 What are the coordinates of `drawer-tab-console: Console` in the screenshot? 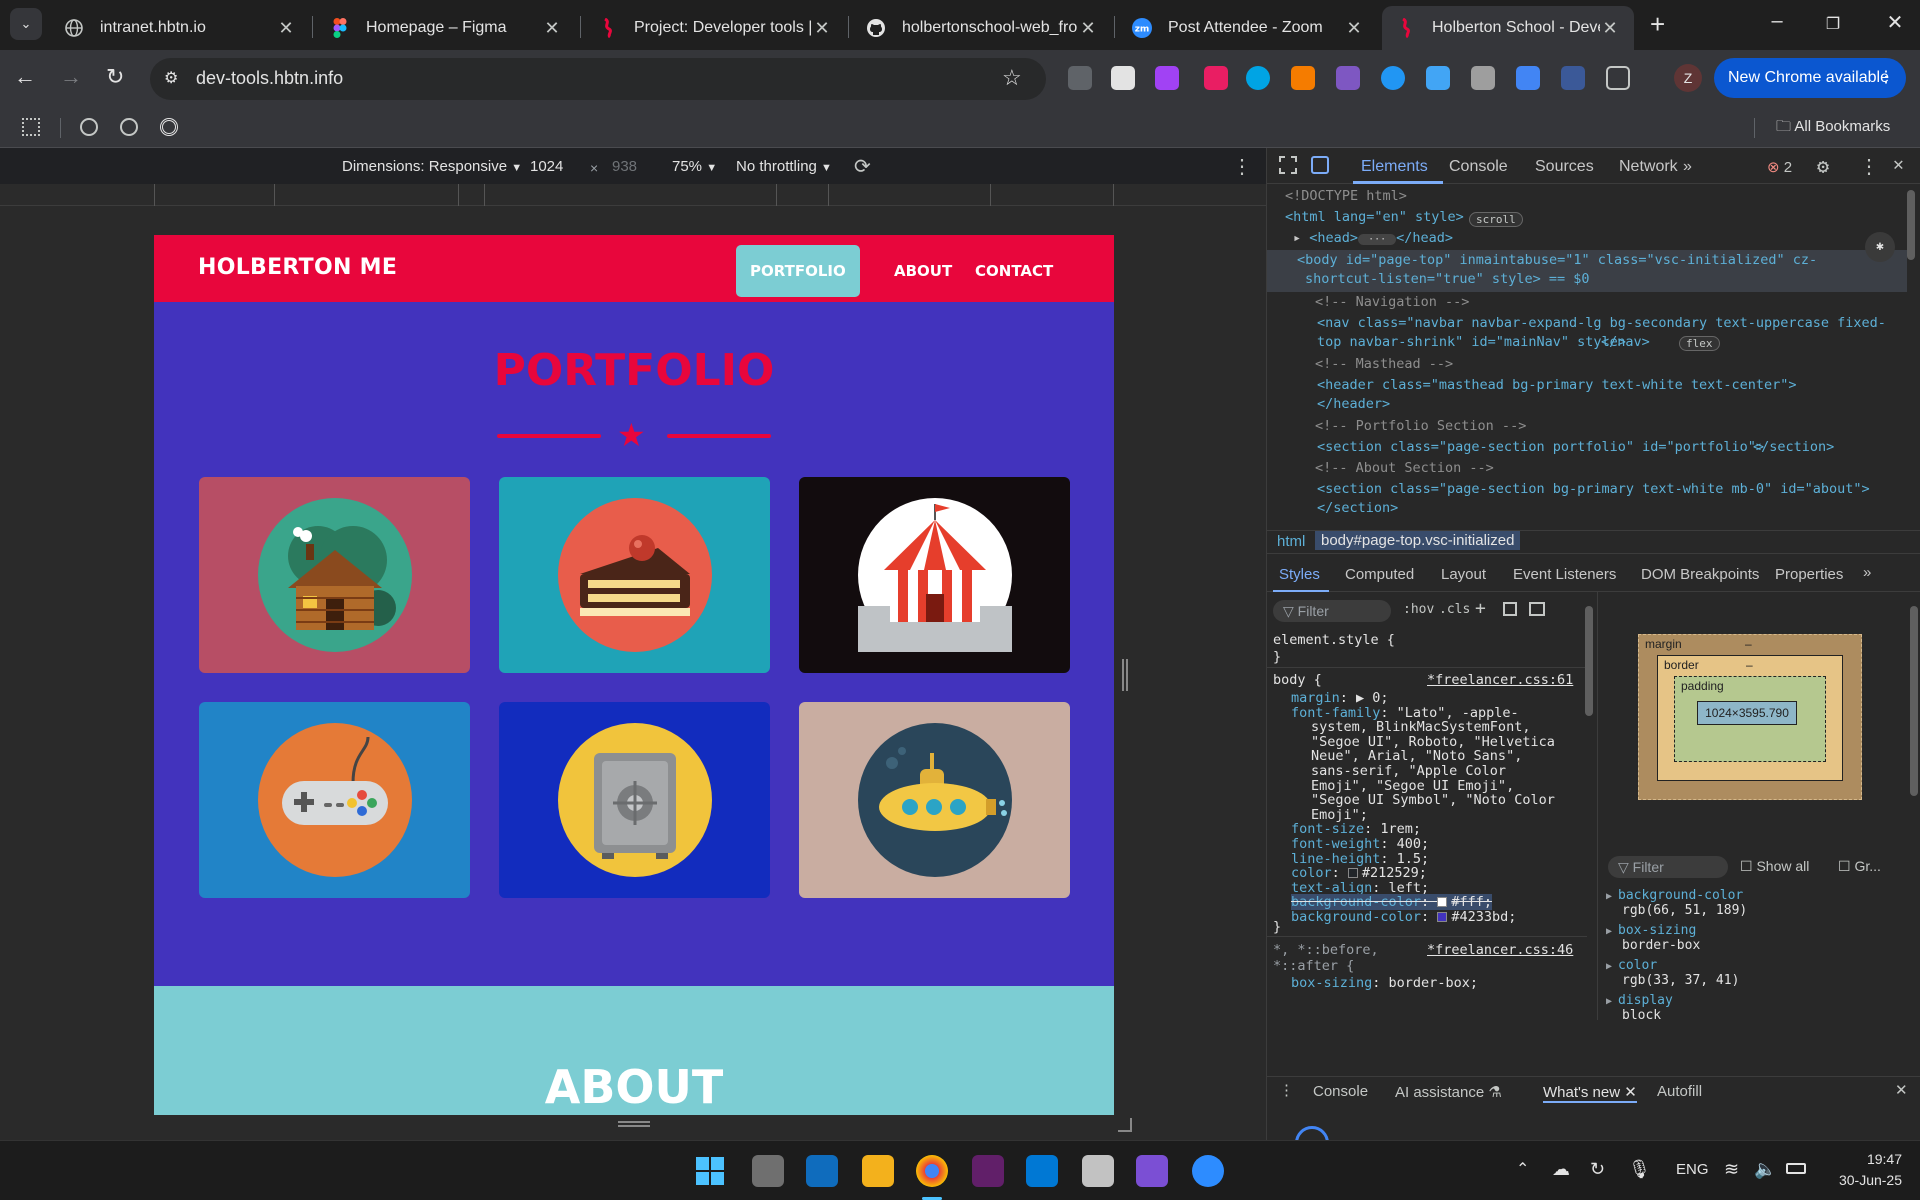 It's located at (1340, 1091).